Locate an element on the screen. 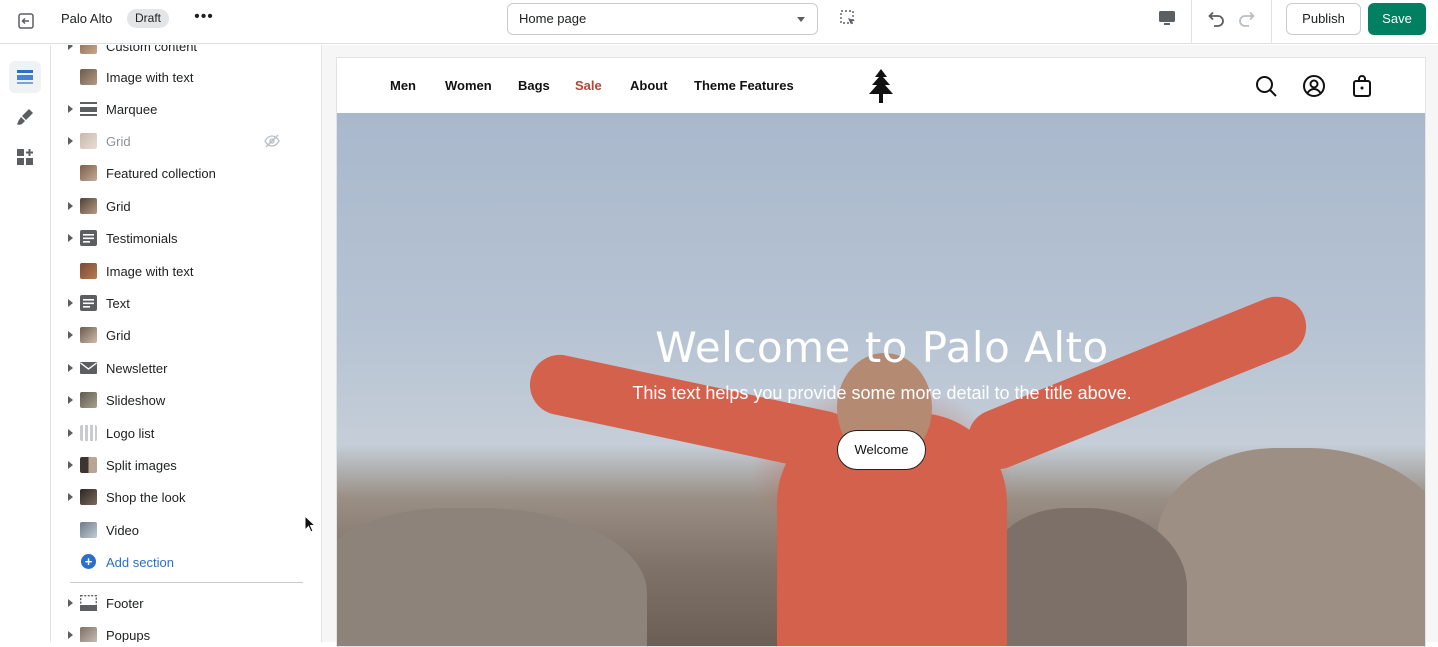 Image resolution: width=1438 pixels, height=647 pixels. nav-link-men: Men is located at coordinates (403, 85).